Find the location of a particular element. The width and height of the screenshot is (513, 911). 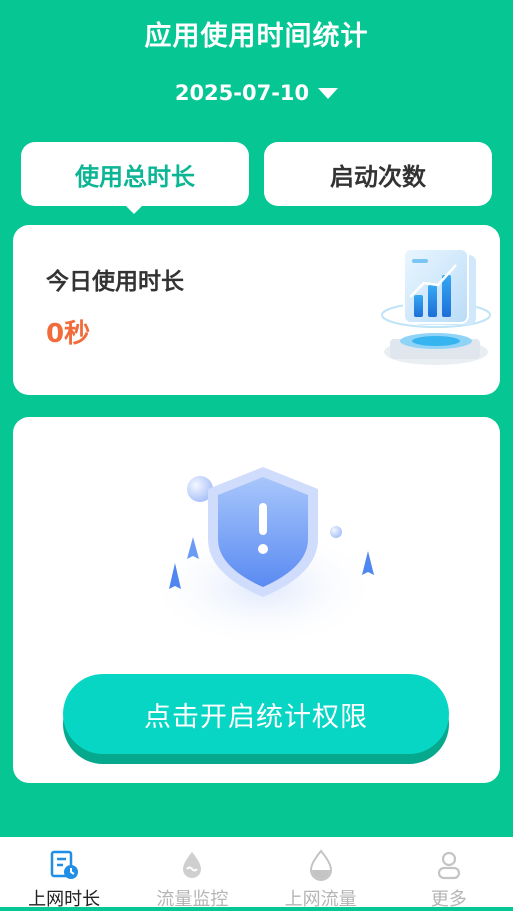

nav-label-online-duration: 上网时长 is located at coordinates (64, 899).